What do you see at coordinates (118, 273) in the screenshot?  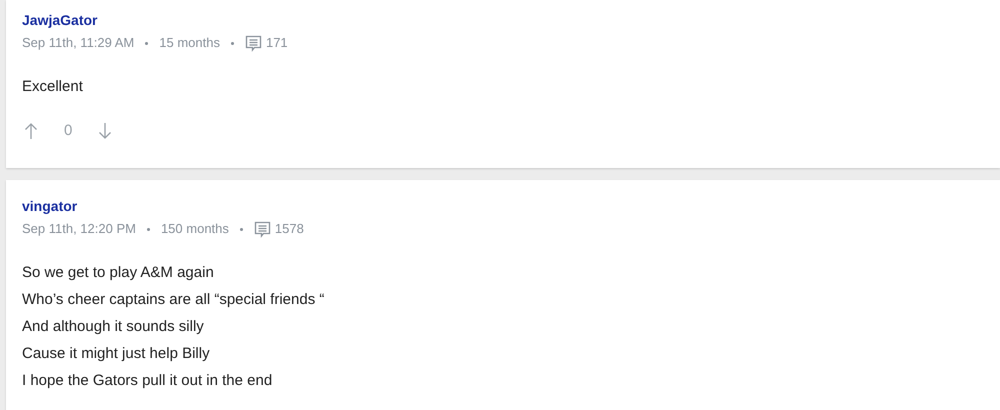 I see `post-text: So we get to play A&M again` at bounding box center [118, 273].